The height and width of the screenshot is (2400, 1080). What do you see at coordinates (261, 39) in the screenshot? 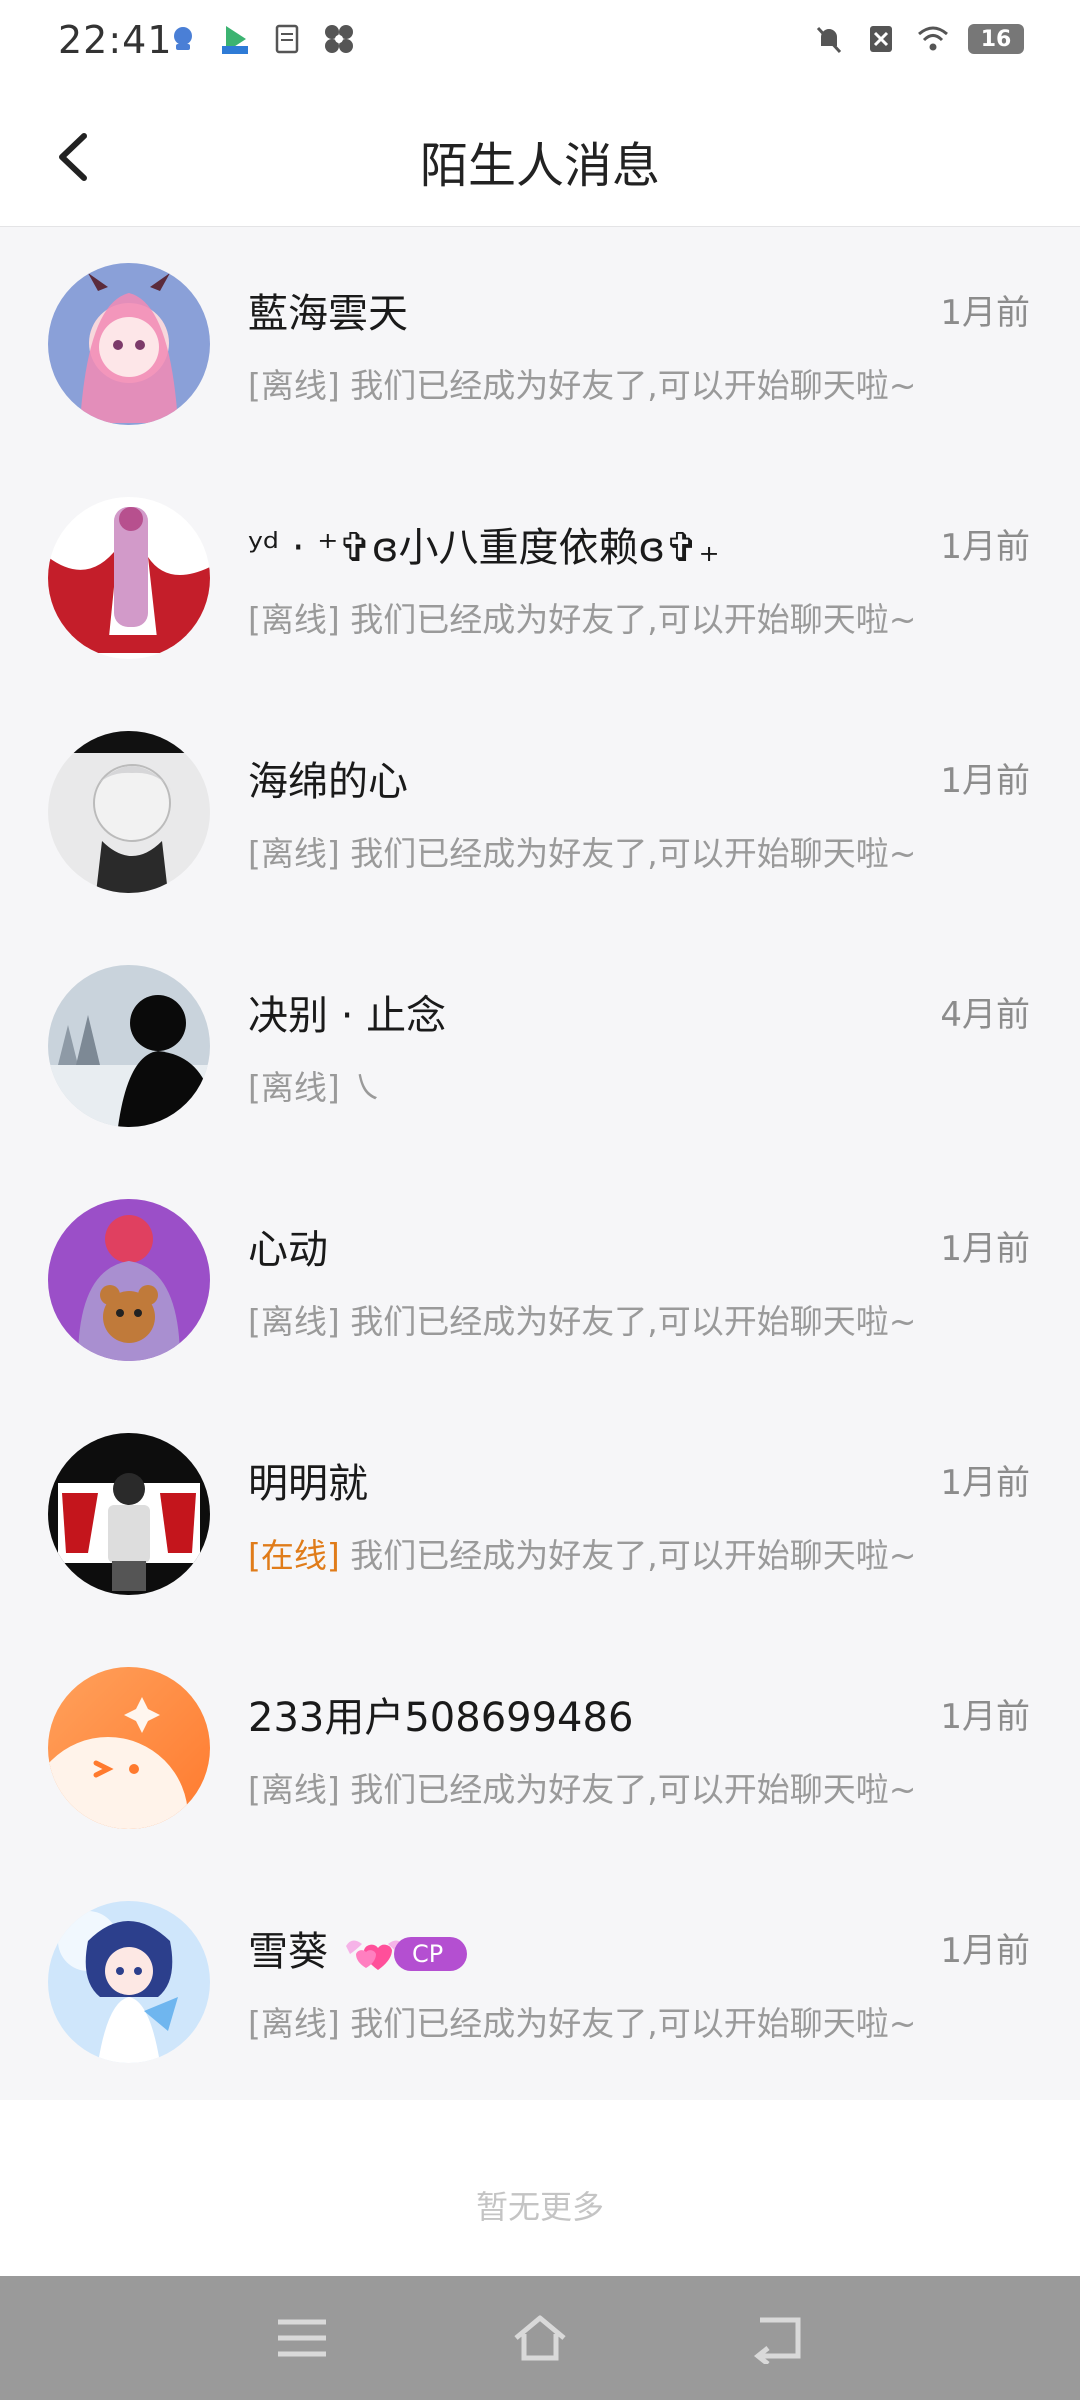
I see `status-notification-icons` at bounding box center [261, 39].